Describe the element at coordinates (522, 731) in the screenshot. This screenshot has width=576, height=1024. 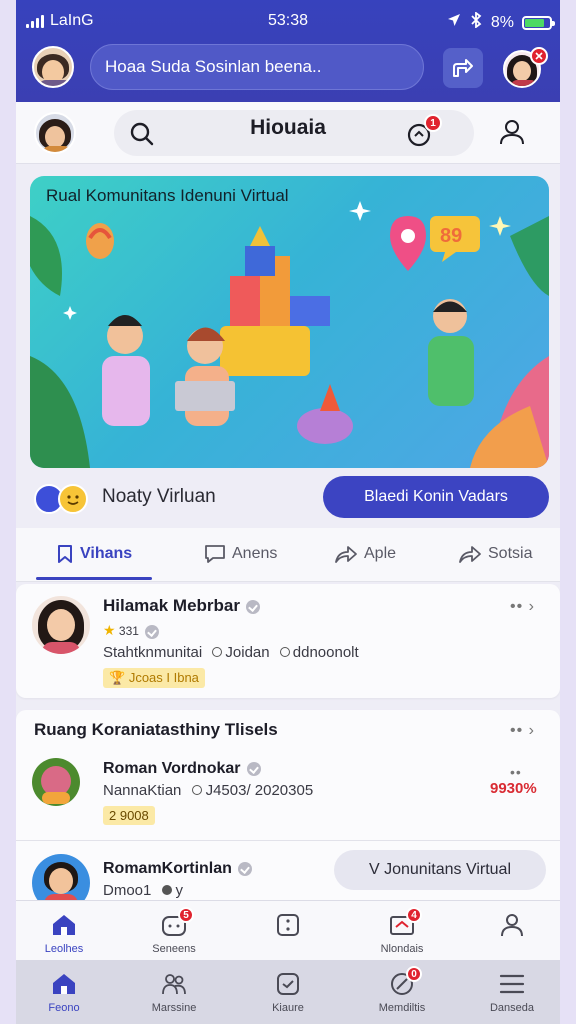
I see `section-more-icon: •• ›` at that location.